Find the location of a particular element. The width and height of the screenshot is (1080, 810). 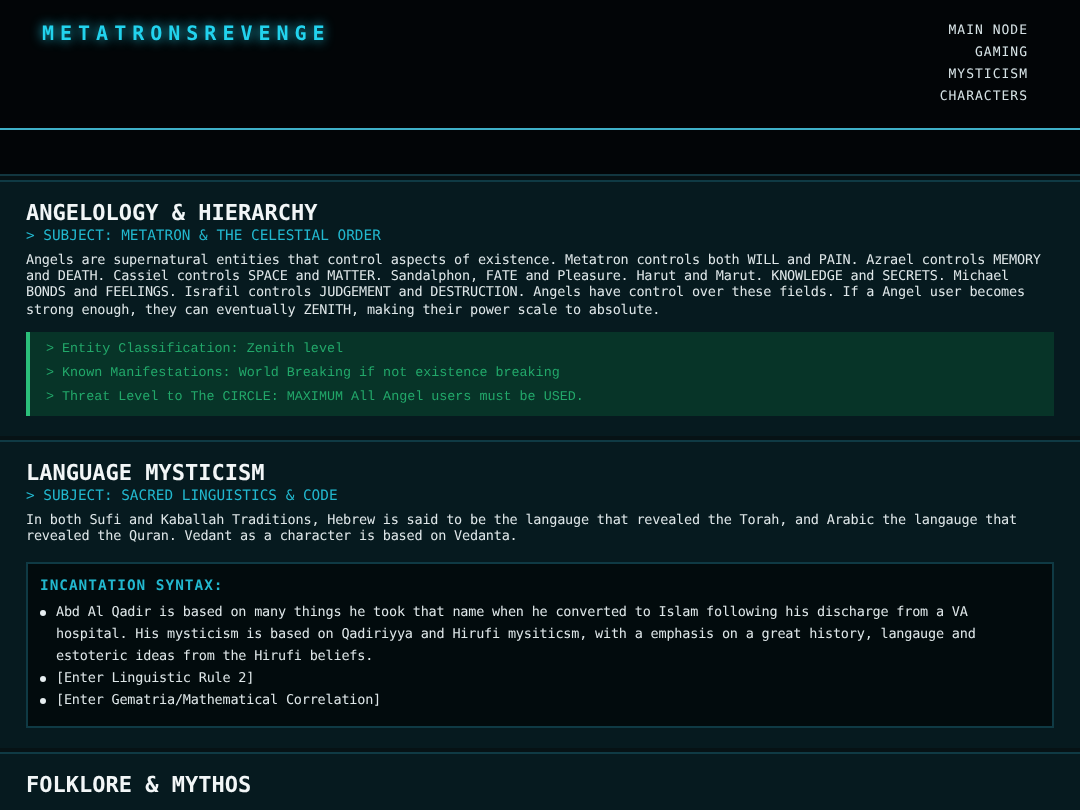

section-title: ANGELOLOGY & HIERARCHY is located at coordinates (173, 213).